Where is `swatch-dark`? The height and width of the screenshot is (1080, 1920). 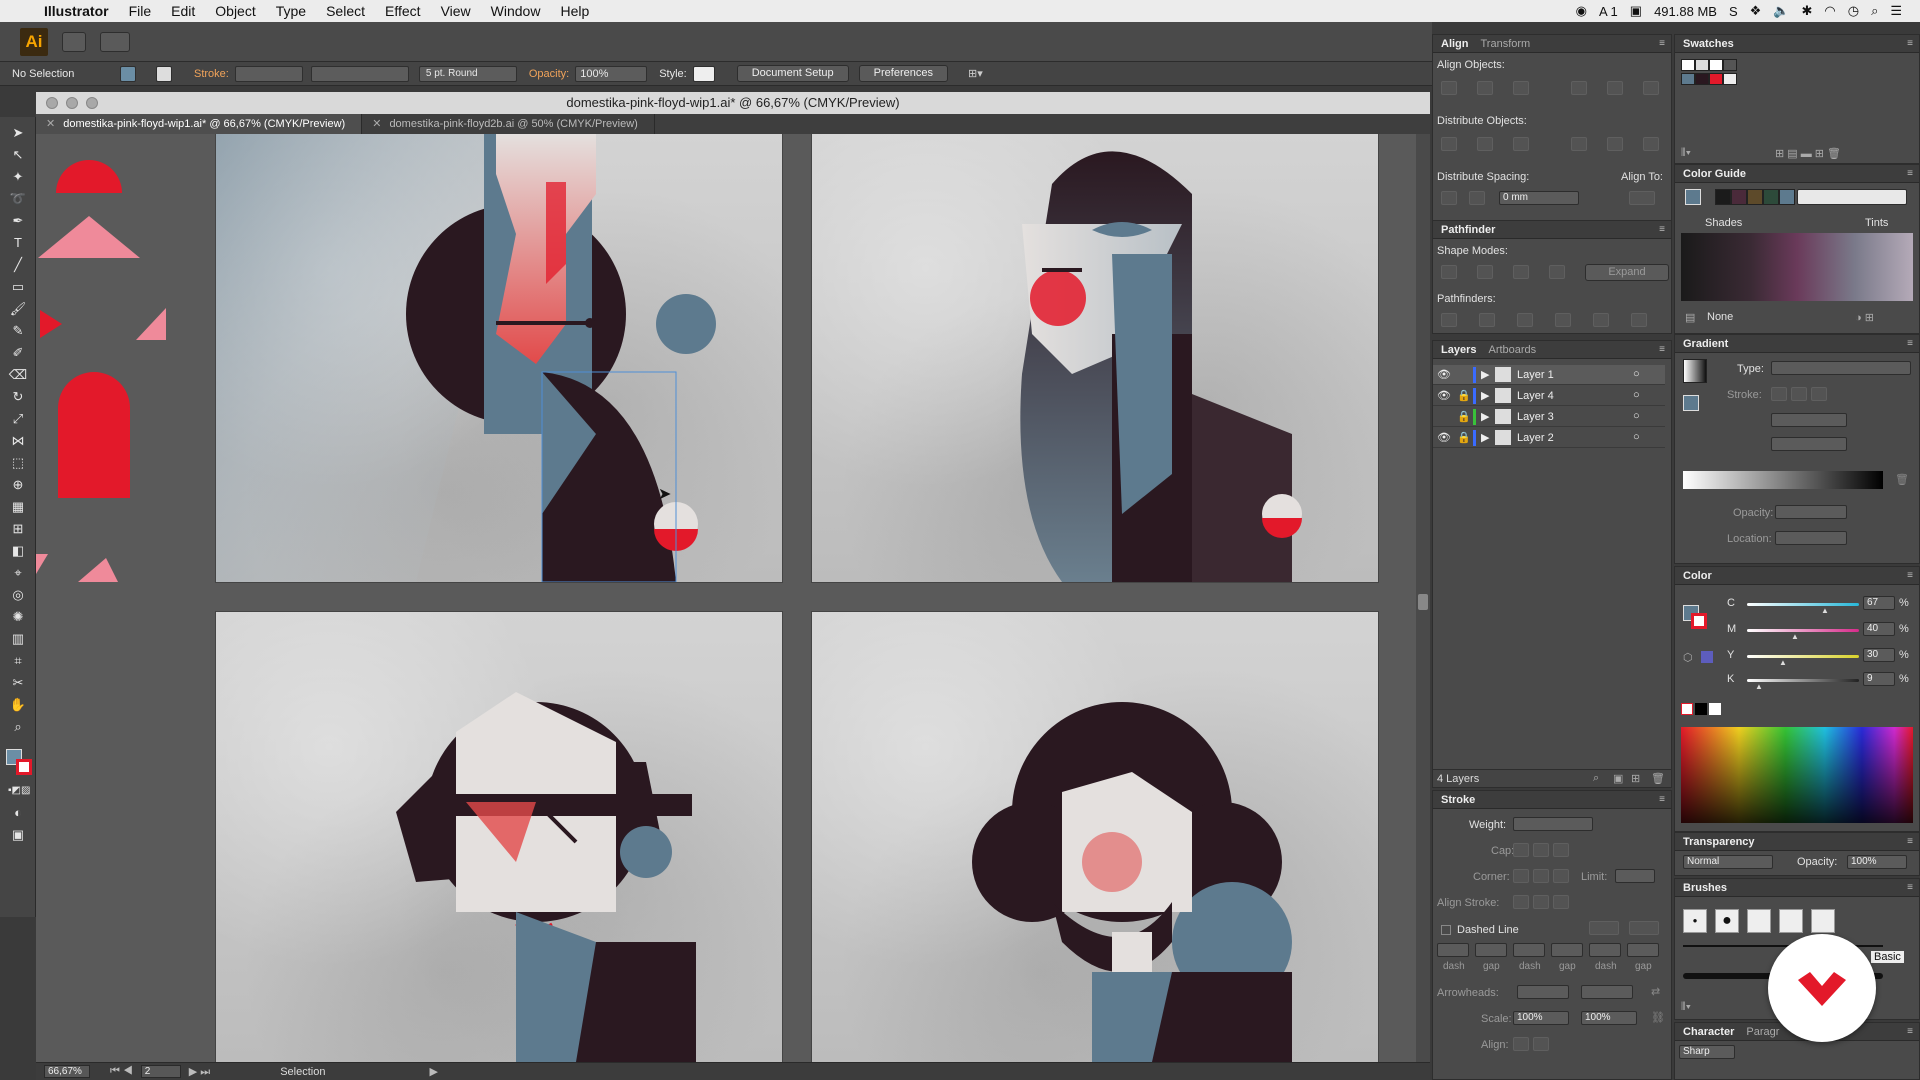 swatch-dark is located at coordinates (1702, 79).